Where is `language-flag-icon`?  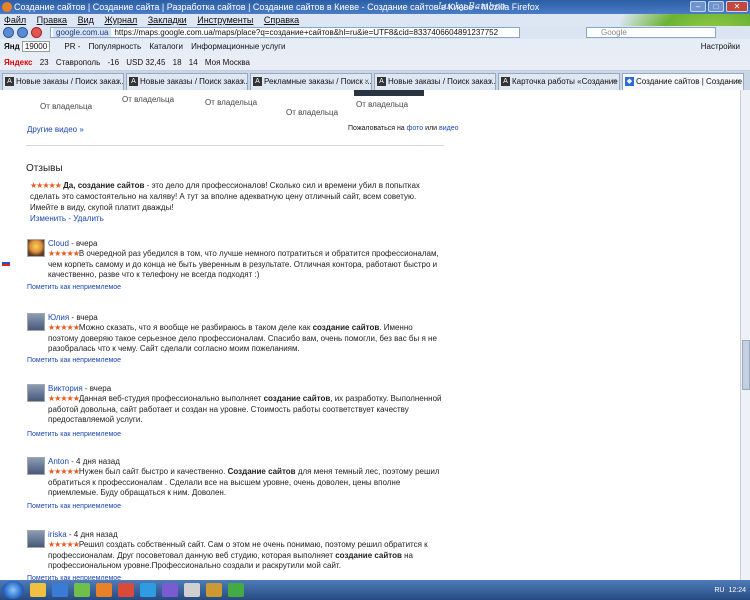
language-flag-icon is located at coordinates (6, 263).